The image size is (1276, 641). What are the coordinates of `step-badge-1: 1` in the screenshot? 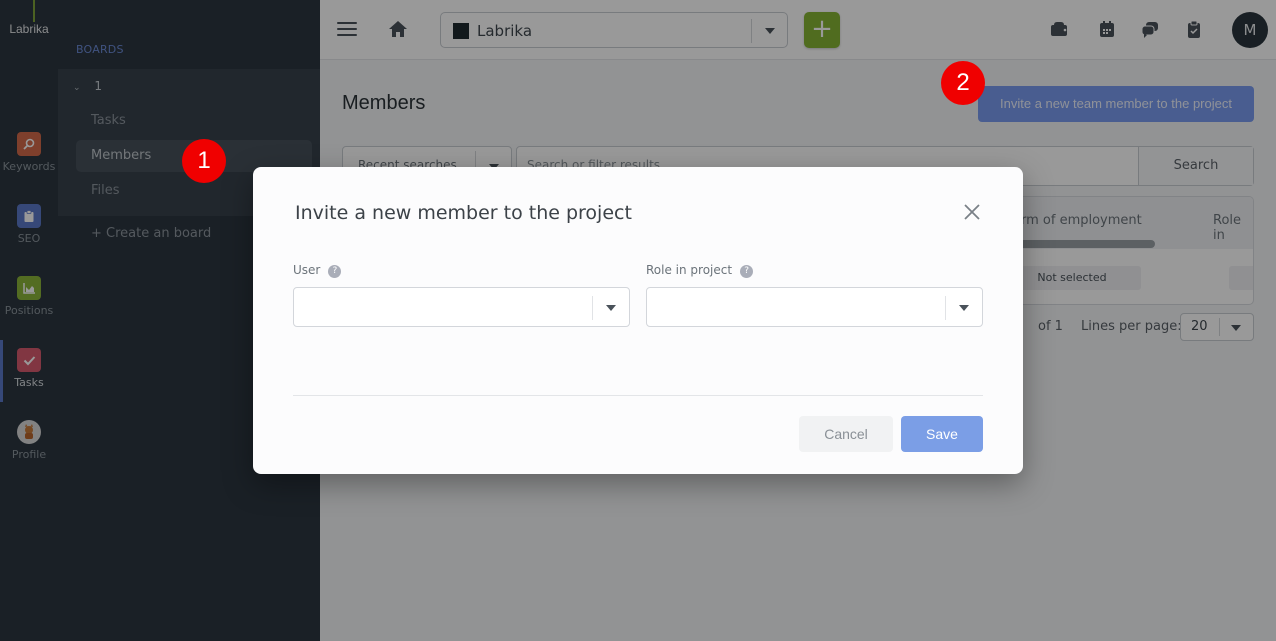 It's located at (204, 161).